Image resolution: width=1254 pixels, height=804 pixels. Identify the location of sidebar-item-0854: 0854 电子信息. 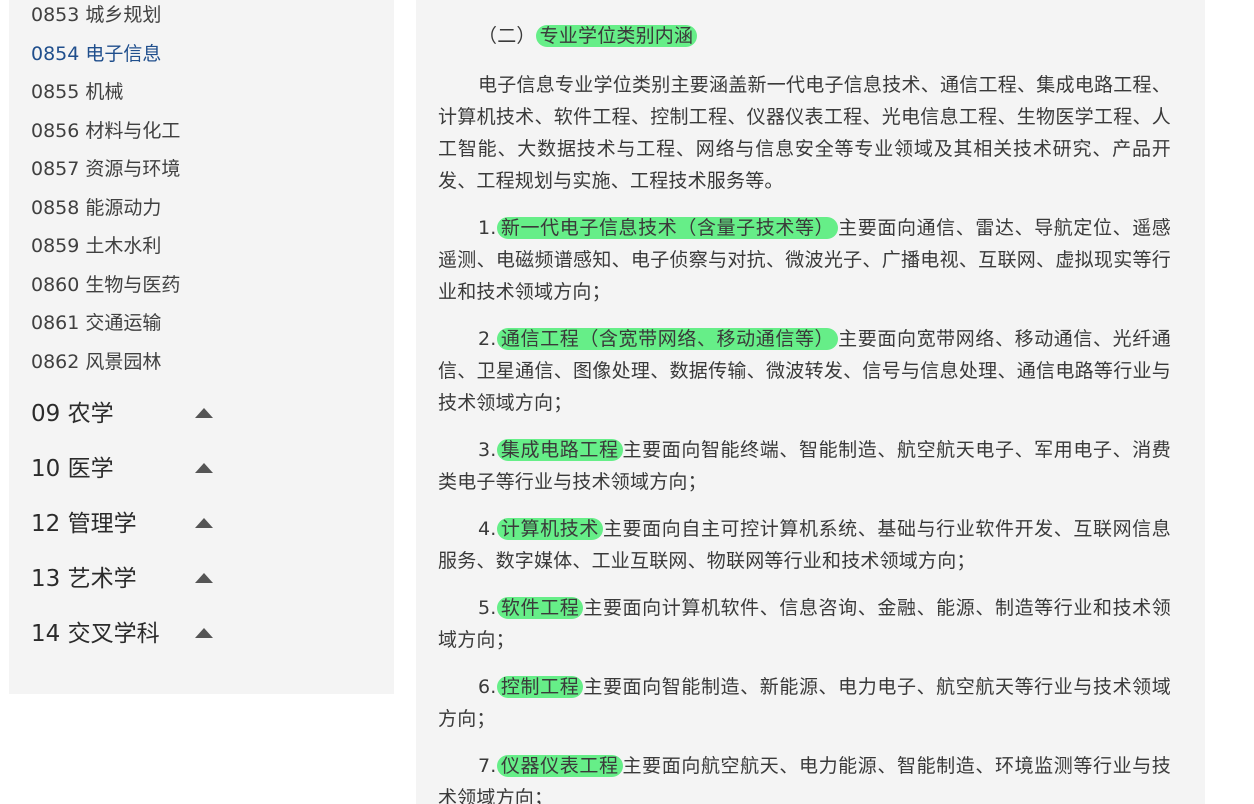
(105, 58).